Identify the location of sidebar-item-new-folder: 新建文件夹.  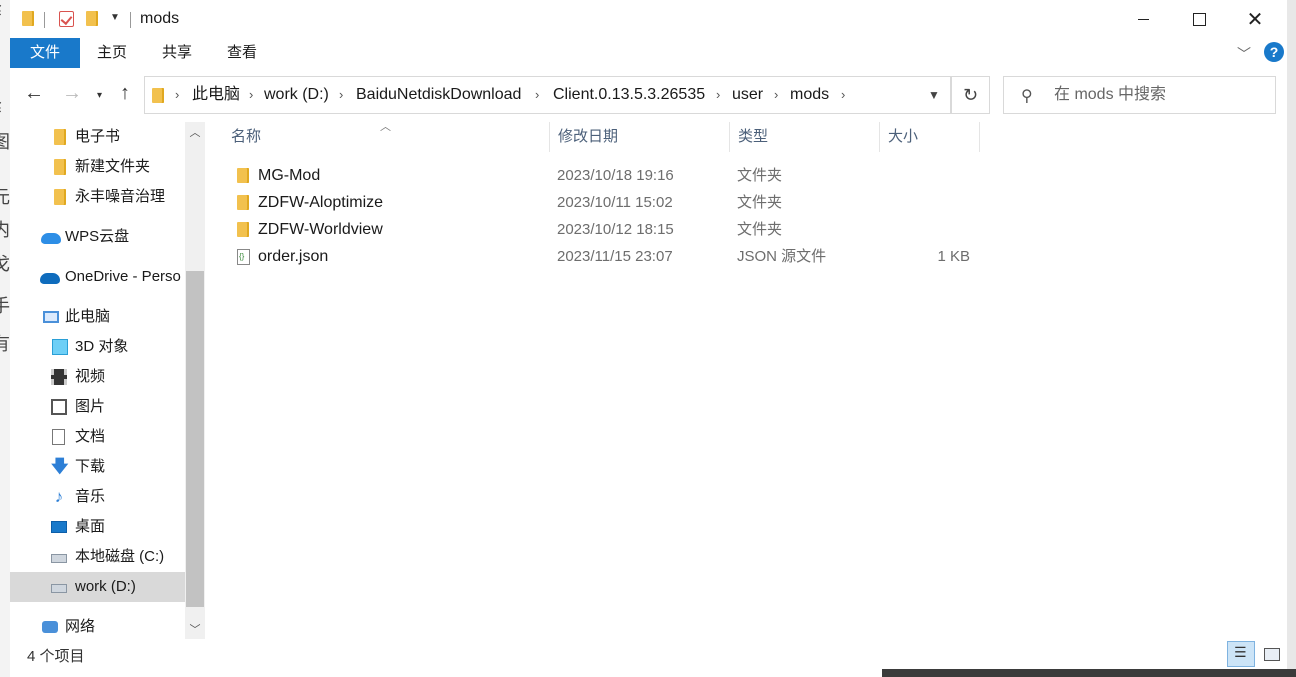
(97, 167).